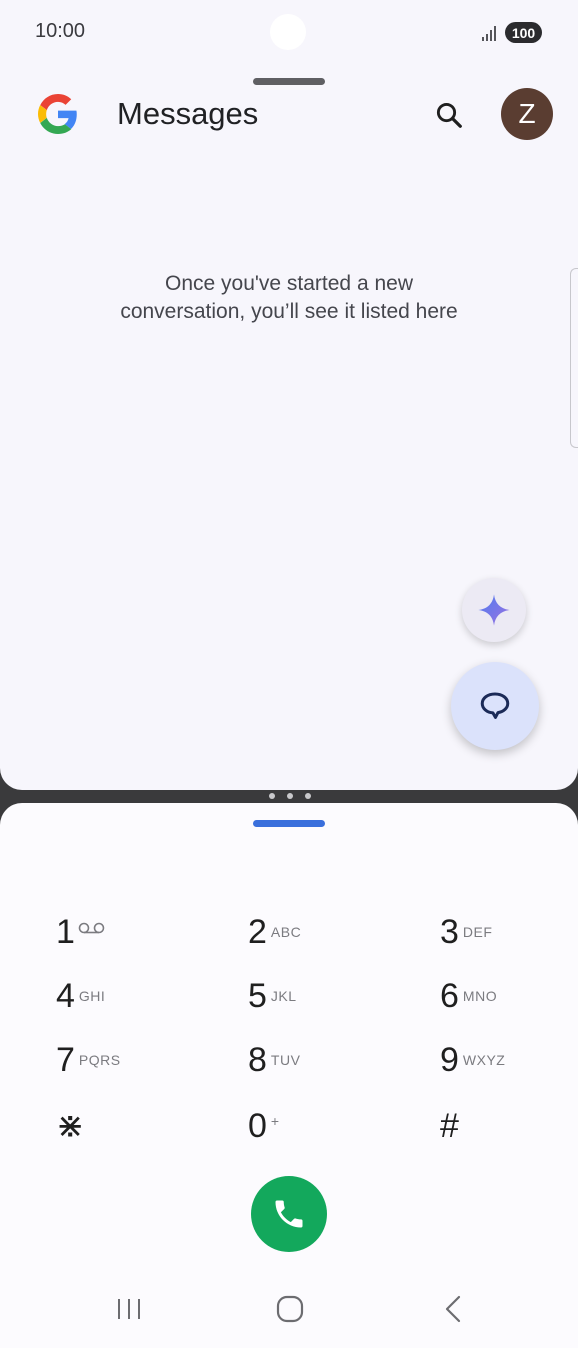  Describe the element at coordinates (257, 995) in the screenshot. I see `key-digit: 5` at that location.